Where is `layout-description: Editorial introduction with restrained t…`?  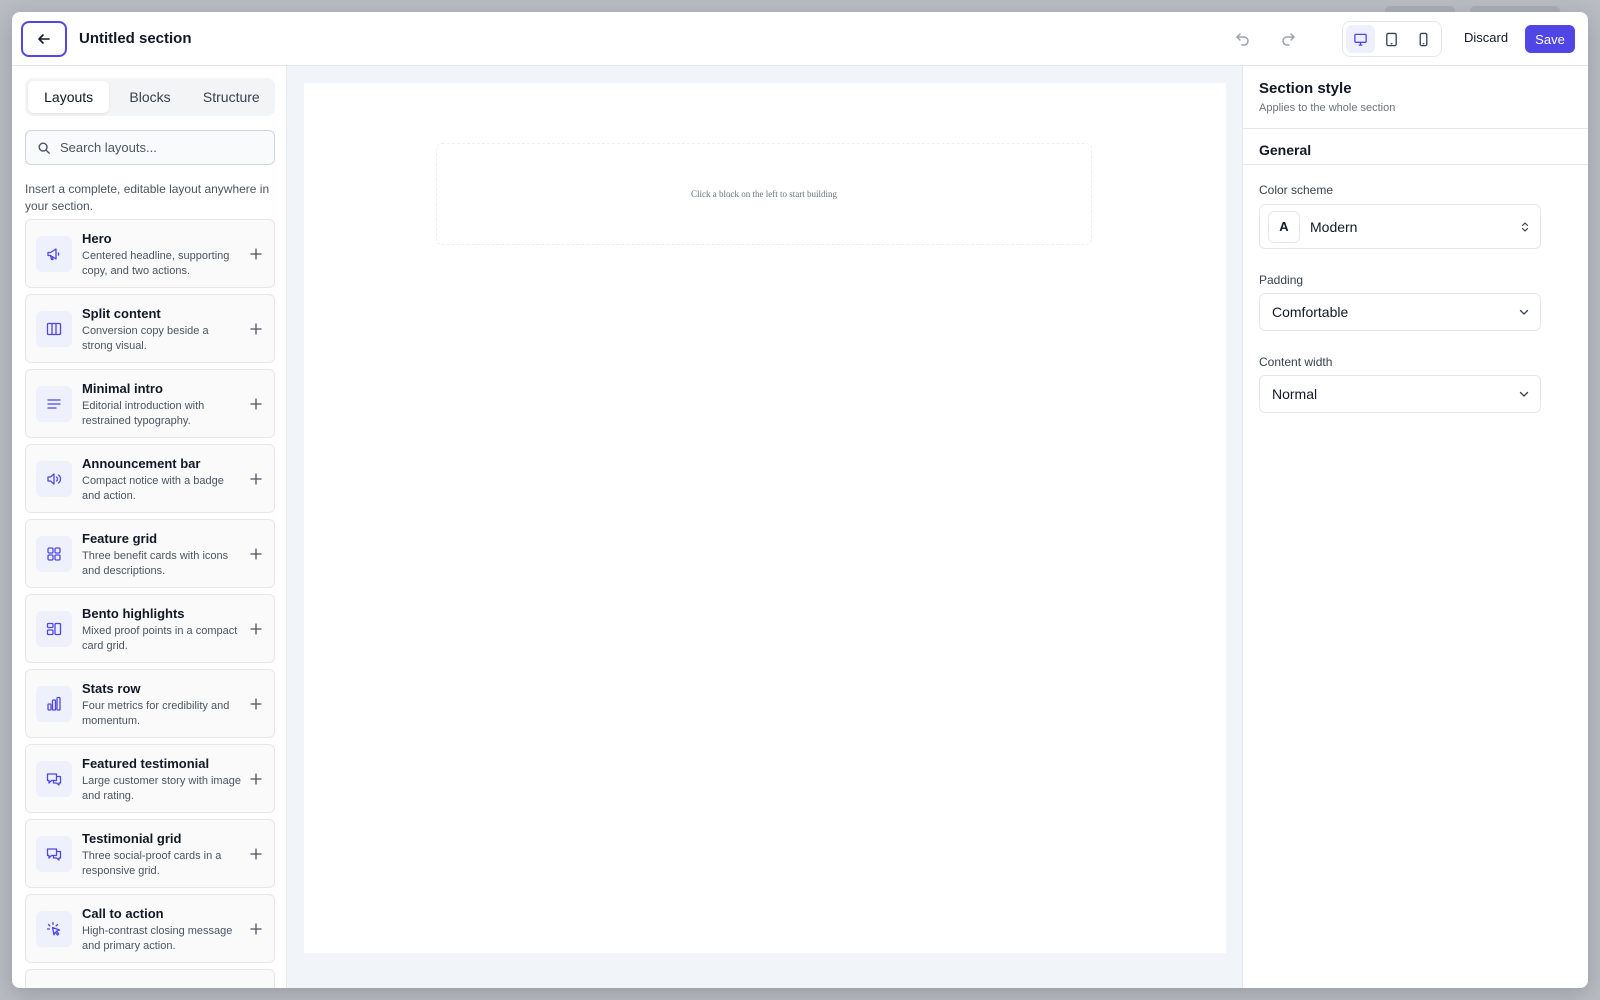
layout-description: Editorial introduction with restrained t… is located at coordinates (143, 413).